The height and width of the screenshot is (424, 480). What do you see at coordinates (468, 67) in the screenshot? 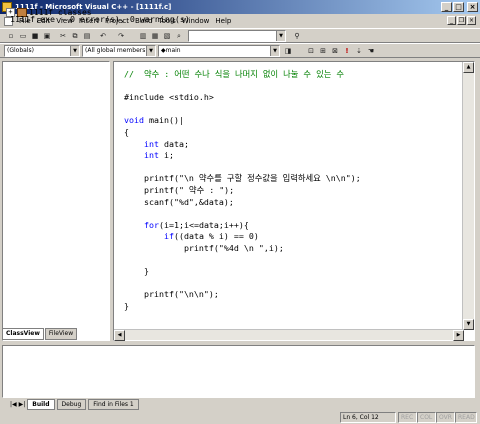
I see `scroll-up-icon: ▲` at bounding box center [468, 67].